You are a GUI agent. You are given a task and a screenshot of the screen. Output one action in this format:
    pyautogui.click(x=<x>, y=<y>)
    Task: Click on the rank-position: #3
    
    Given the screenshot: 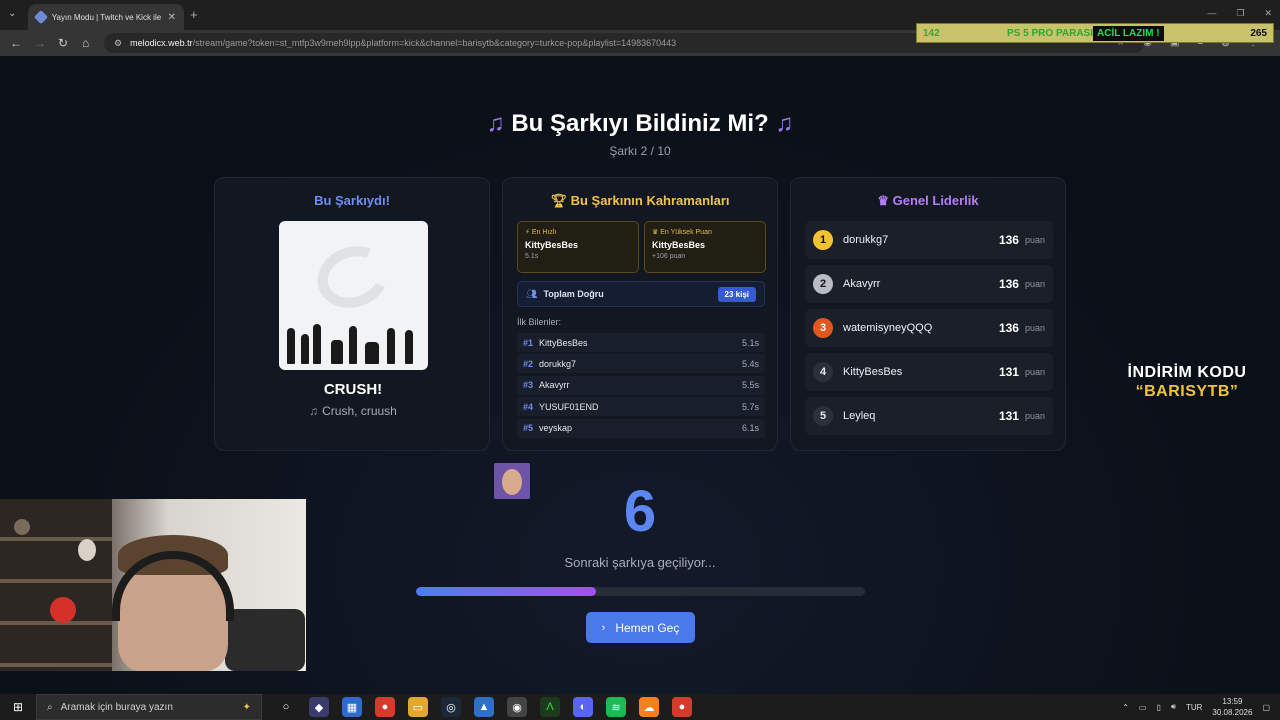 What is the action you would take?
    pyautogui.click(x=528, y=385)
    